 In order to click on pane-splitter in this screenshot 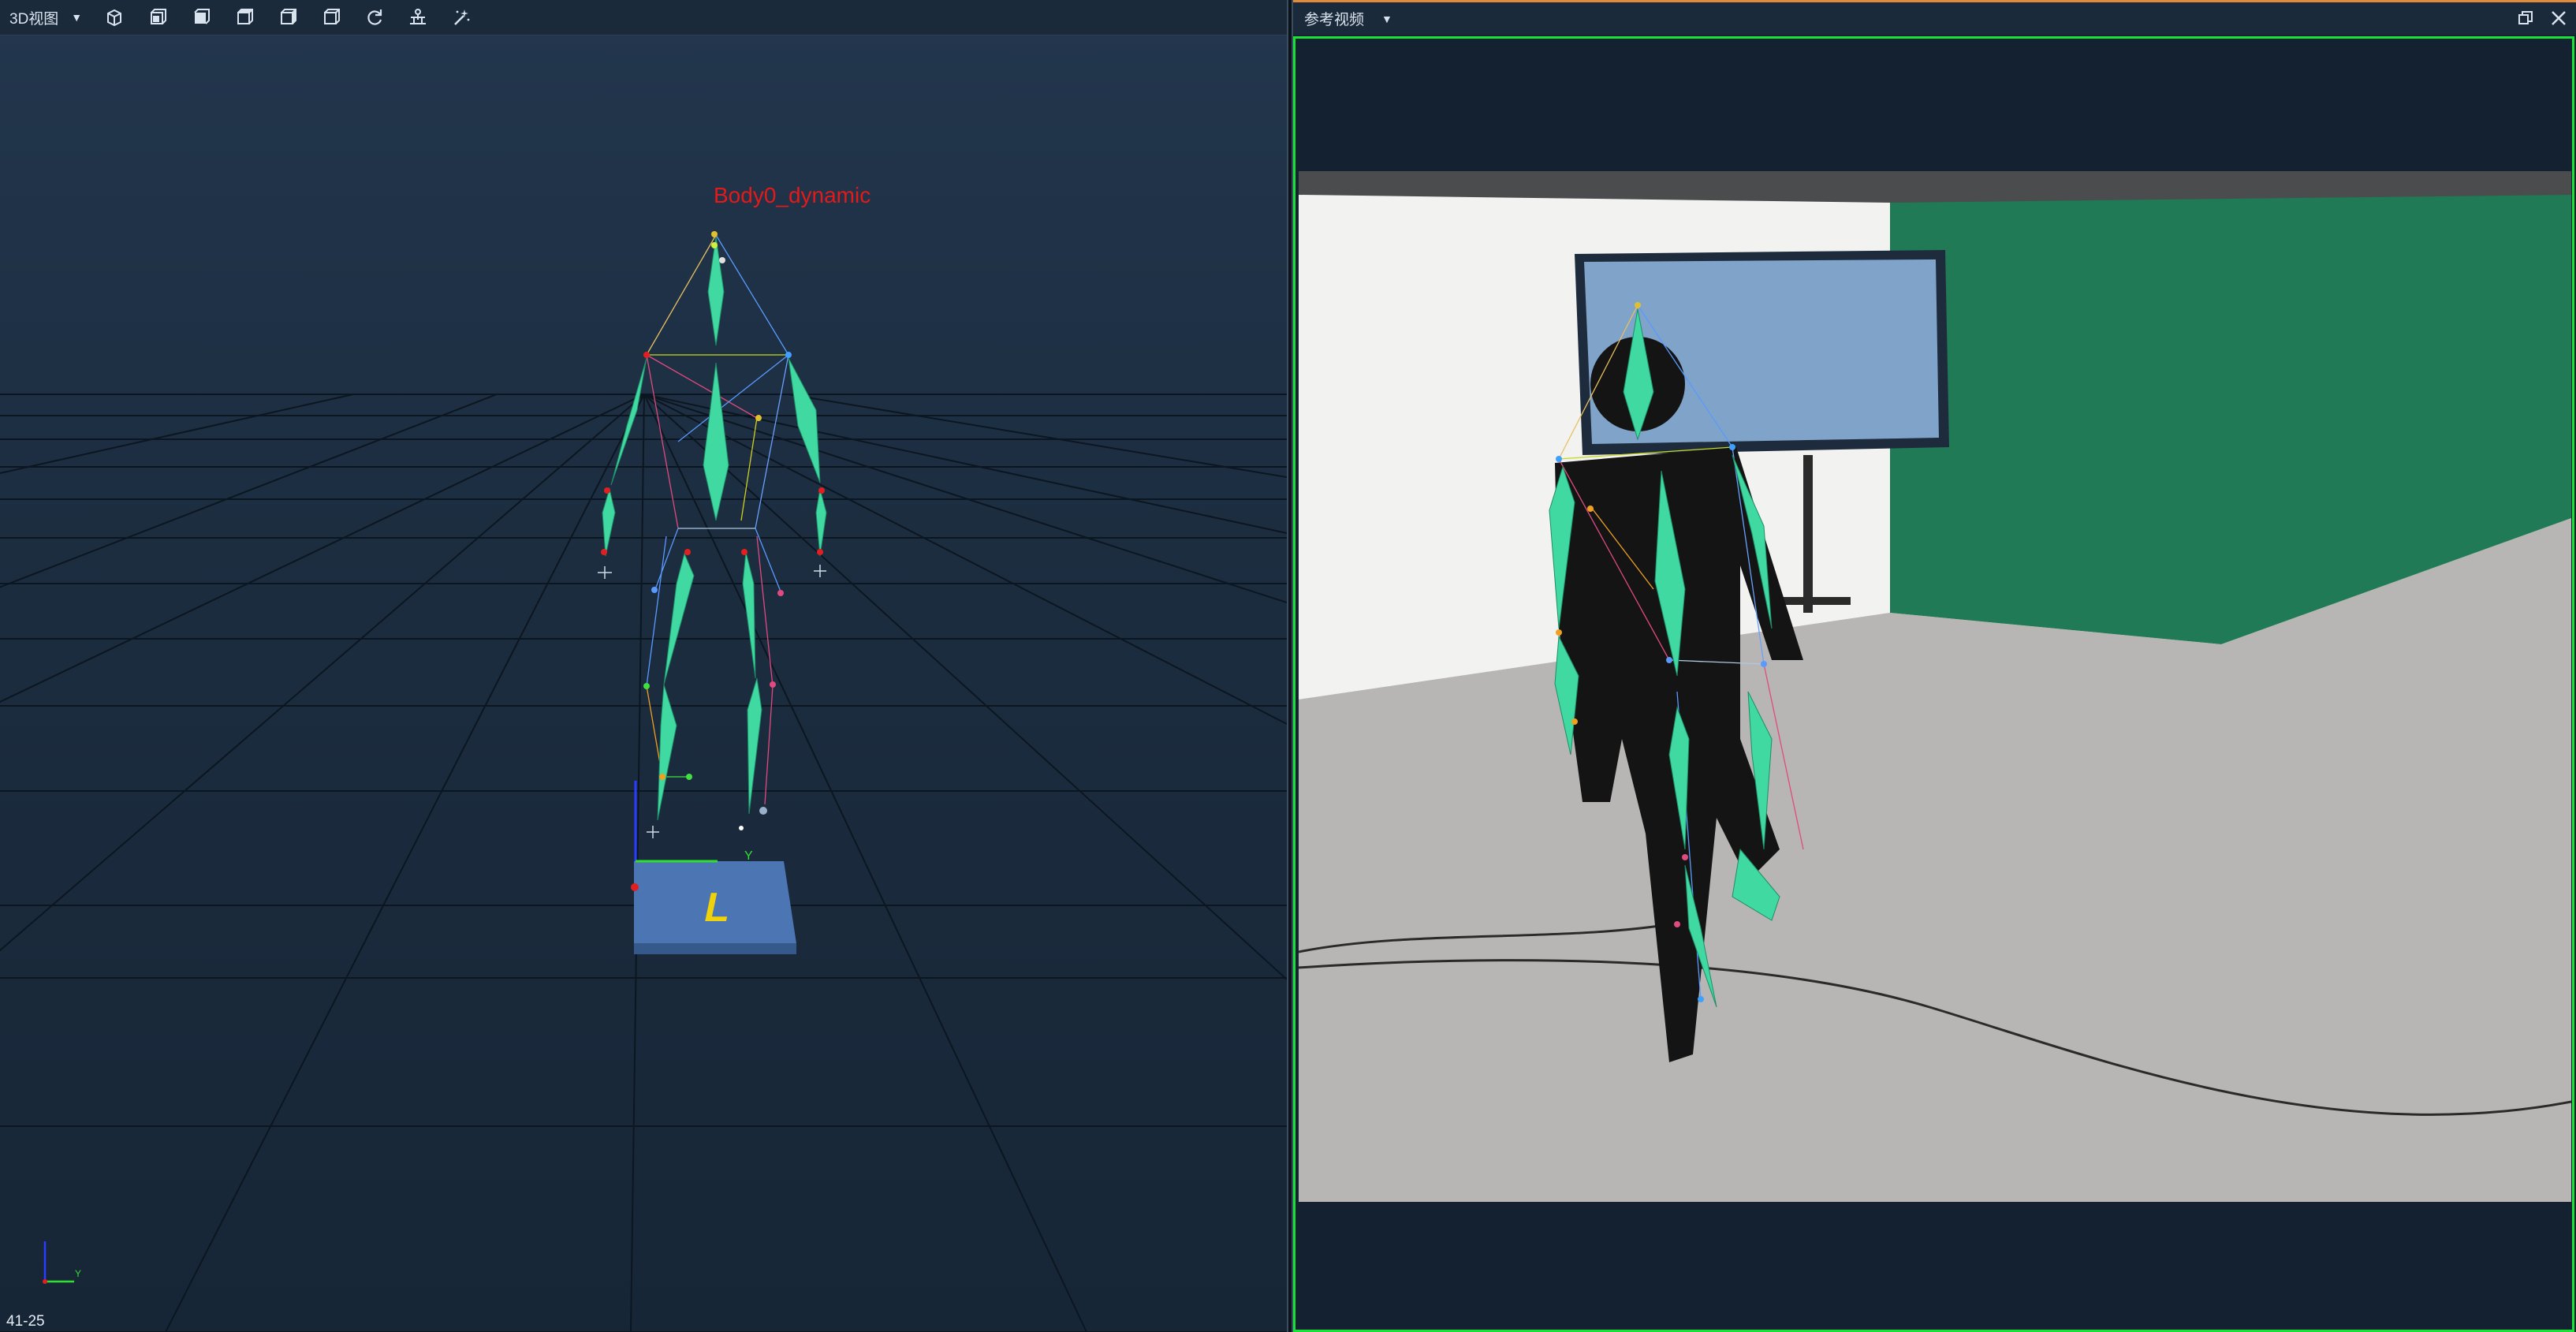, I will do `click(1290, 666)`.